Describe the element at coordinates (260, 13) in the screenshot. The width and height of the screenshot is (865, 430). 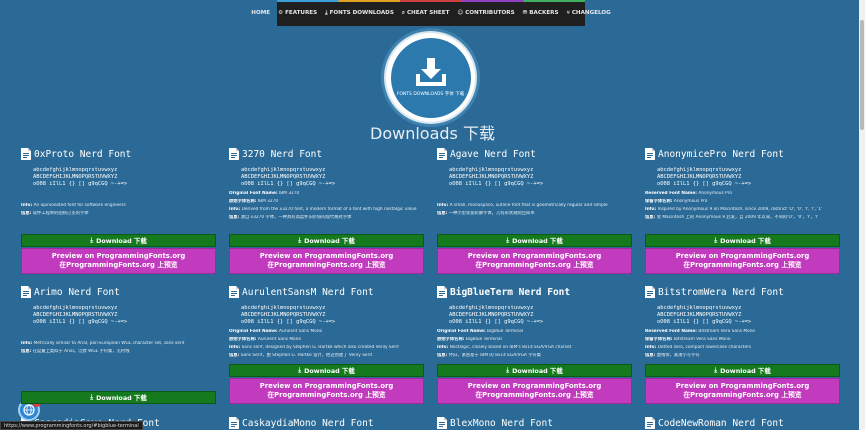
I see `nav-home: HOME` at that location.